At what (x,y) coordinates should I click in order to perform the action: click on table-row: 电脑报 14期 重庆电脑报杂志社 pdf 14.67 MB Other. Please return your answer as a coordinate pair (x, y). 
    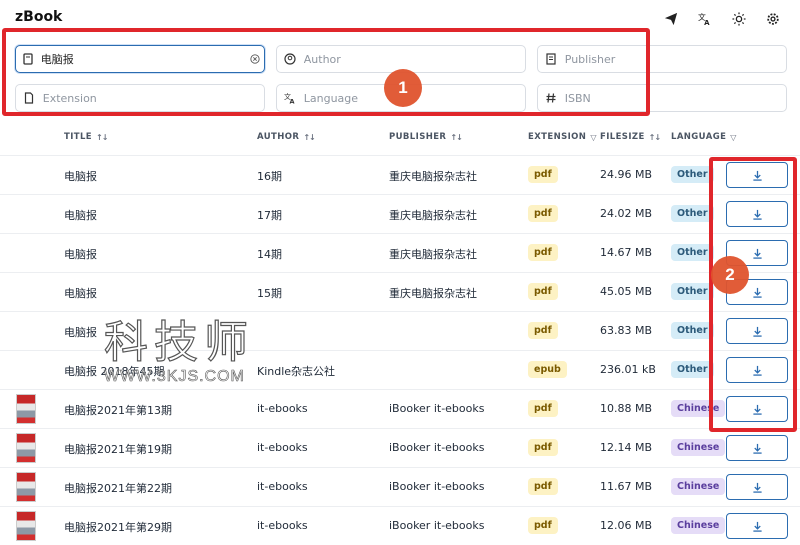
    Looking at the image, I should click on (400, 252).